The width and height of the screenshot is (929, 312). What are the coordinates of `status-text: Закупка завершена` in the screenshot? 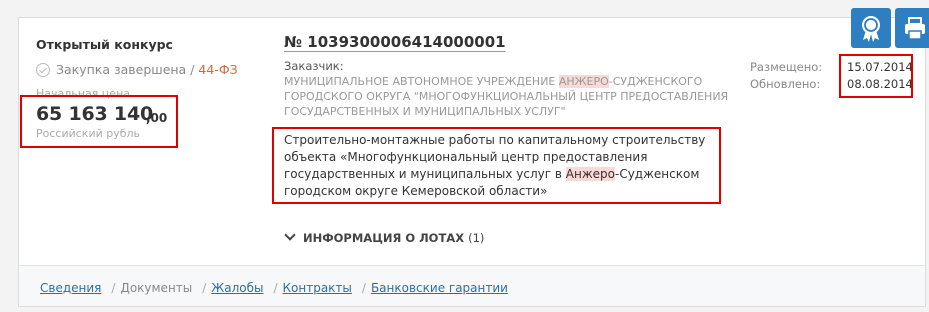 It's located at (121, 69).